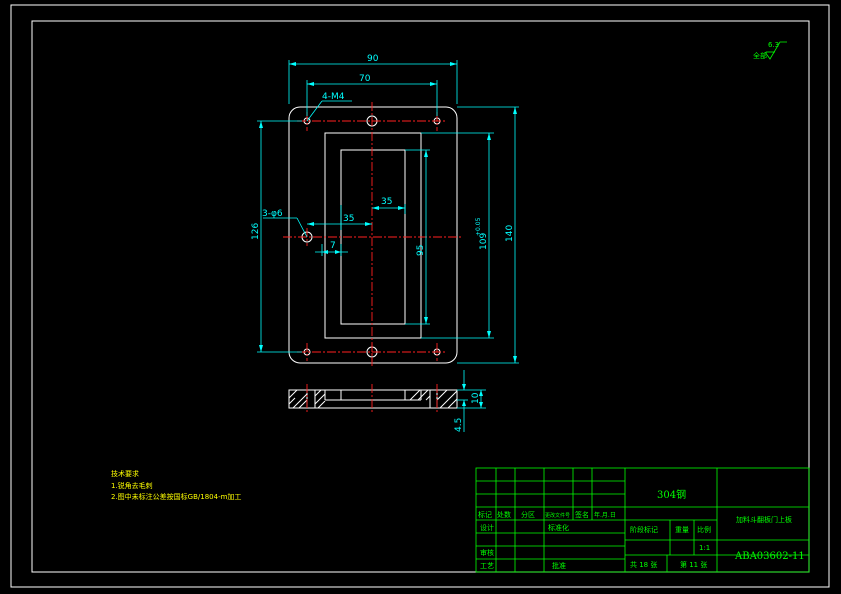  Describe the element at coordinates (693, 564) in the screenshot. I see `sheet-number: 第 11 张` at that location.